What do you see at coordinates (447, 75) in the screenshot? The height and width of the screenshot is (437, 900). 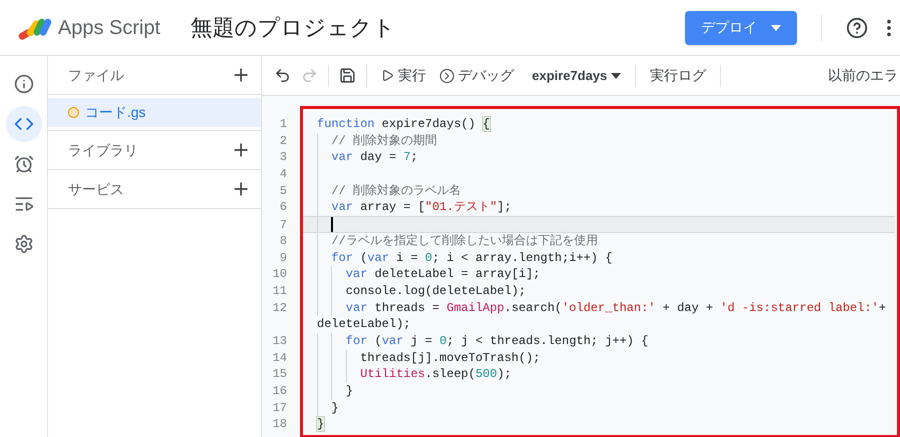 I see `debug-icon` at bounding box center [447, 75].